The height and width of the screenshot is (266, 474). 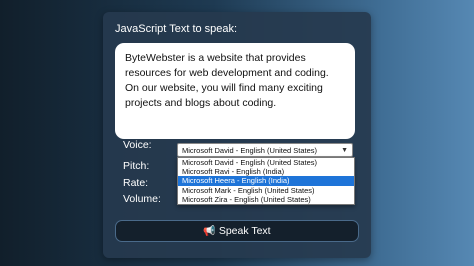 What do you see at coordinates (142, 199) in the screenshot?
I see `volume-label: Volume:` at bounding box center [142, 199].